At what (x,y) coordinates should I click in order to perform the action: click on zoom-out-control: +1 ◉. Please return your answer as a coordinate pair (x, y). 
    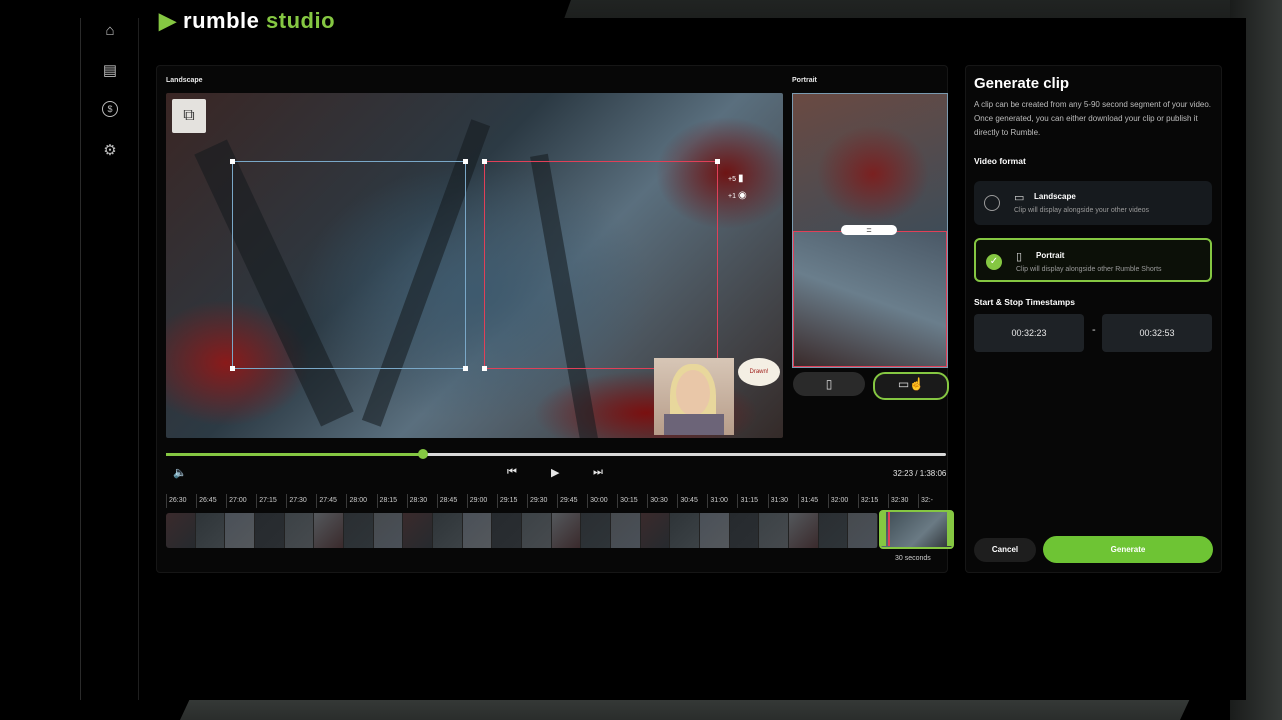
    Looking at the image, I should click on (737, 195).